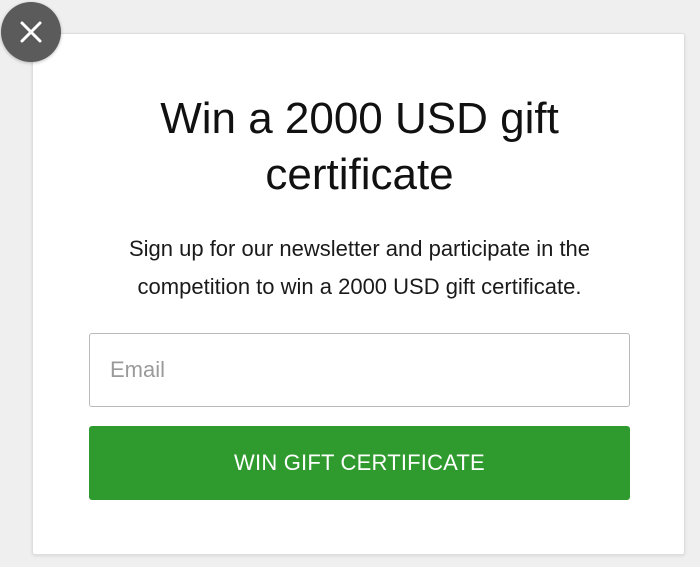  I want to click on popup-title: Win a 2000 USD gift certificate, so click(359, 146).